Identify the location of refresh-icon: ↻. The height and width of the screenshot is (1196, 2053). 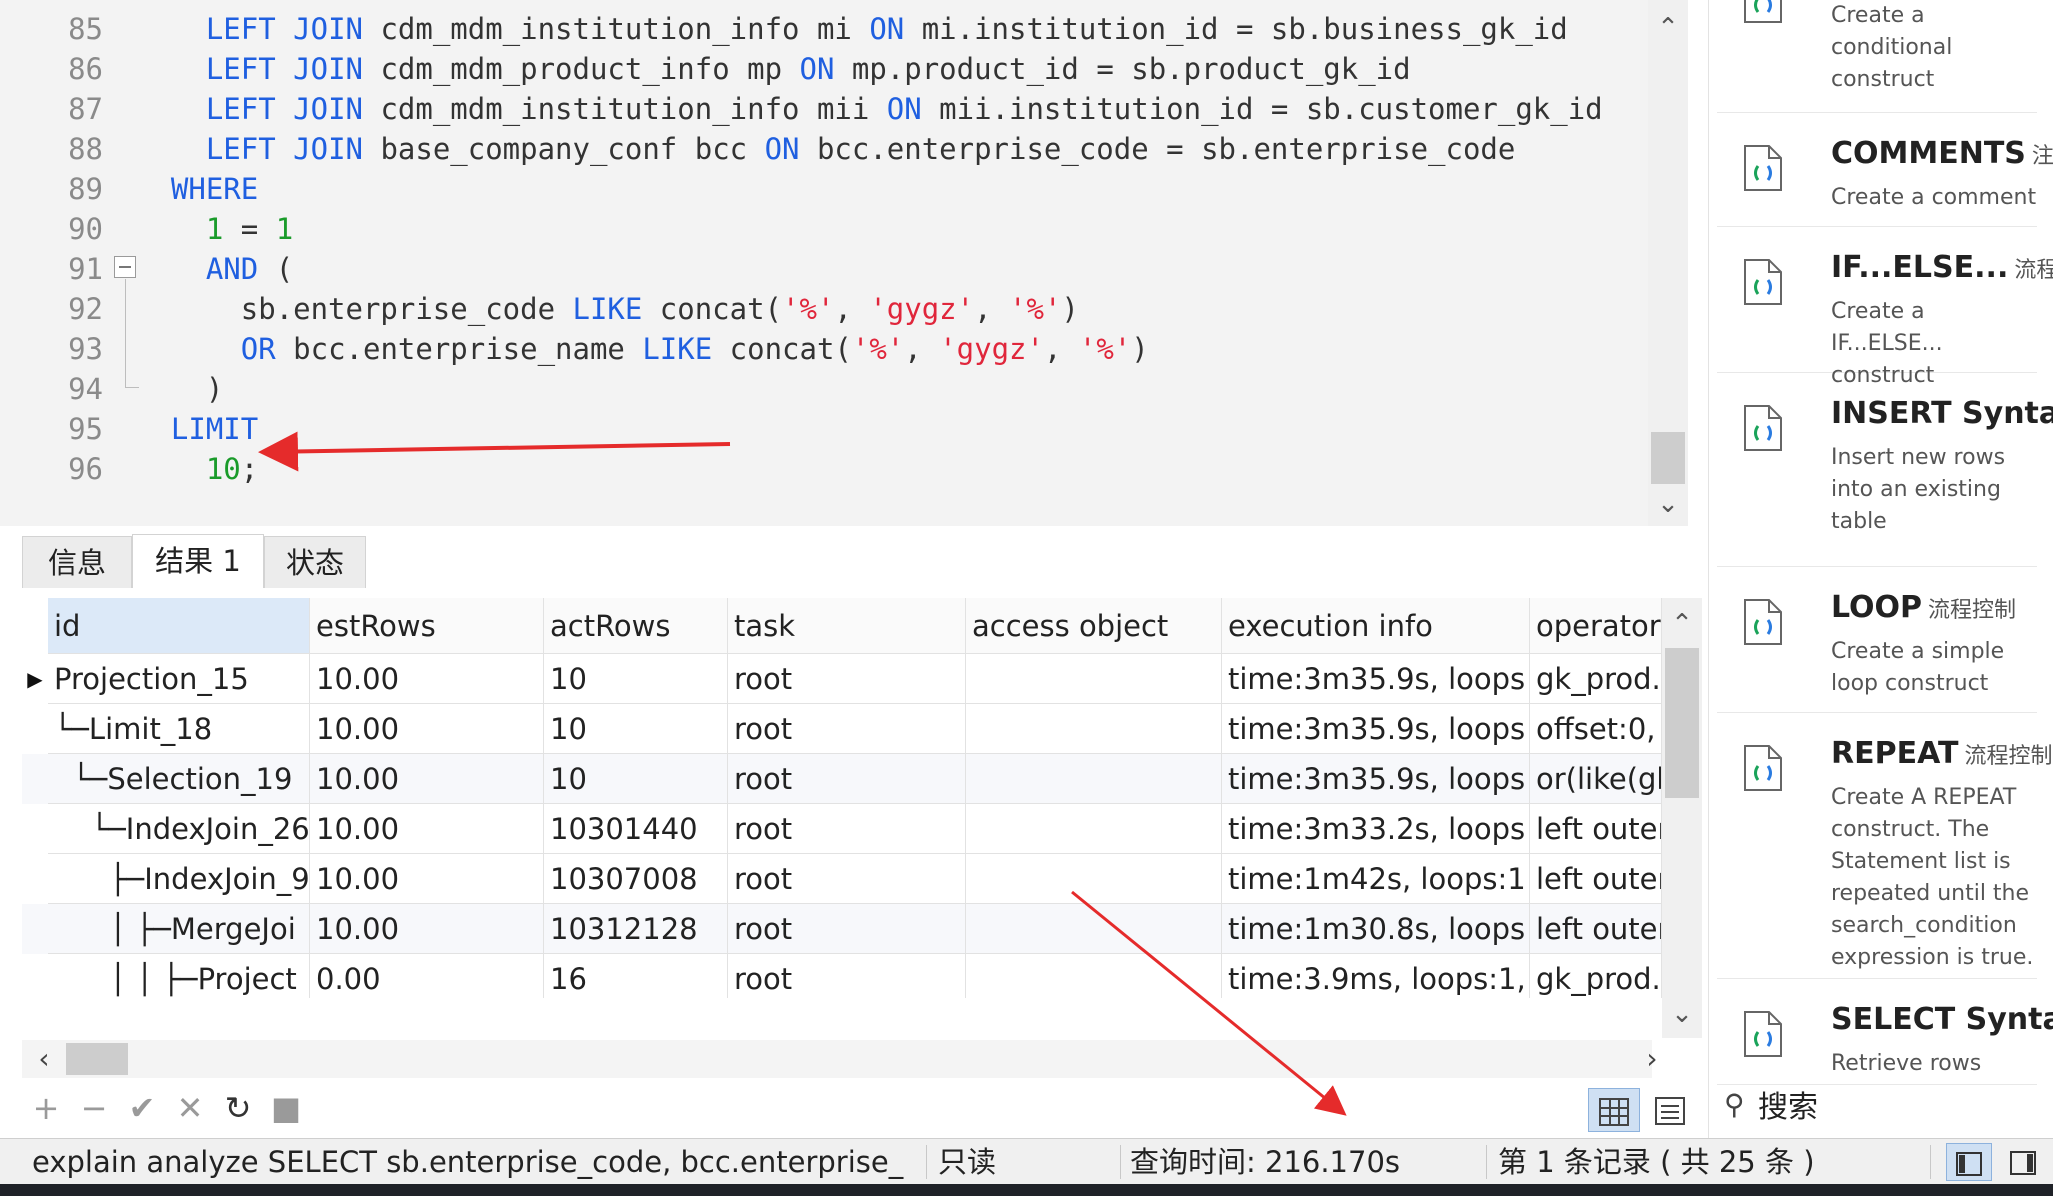
(238, 1108).